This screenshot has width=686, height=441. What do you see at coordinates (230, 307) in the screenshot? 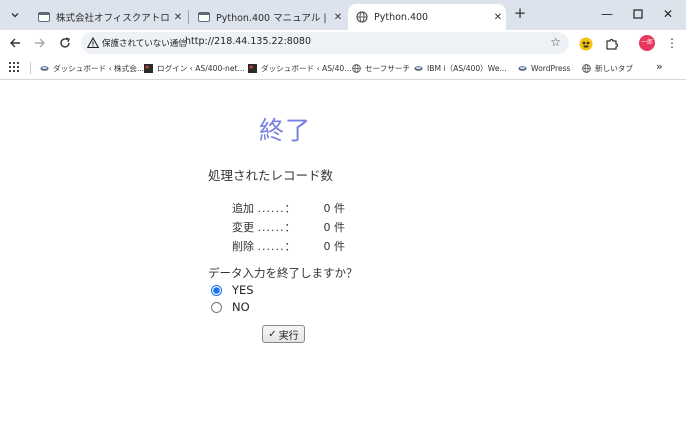
I see `radio-option-no: NO` at bounding box center [230, 307].